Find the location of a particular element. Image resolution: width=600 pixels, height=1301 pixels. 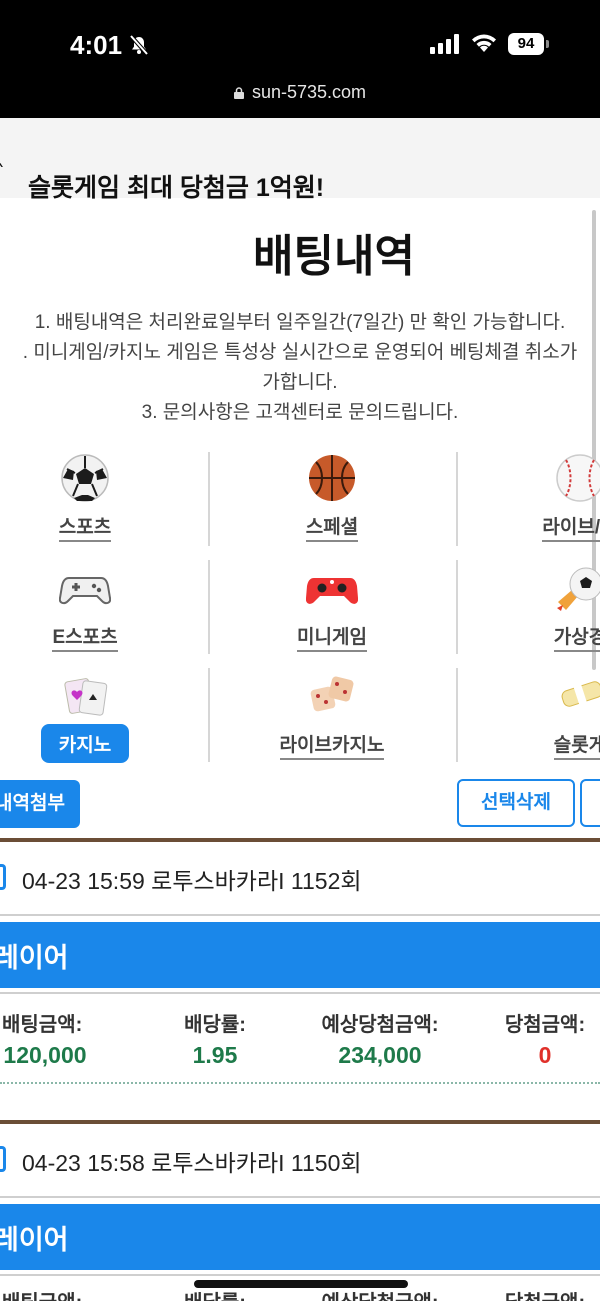

home-indicator is located at coordinates (301, 1284).